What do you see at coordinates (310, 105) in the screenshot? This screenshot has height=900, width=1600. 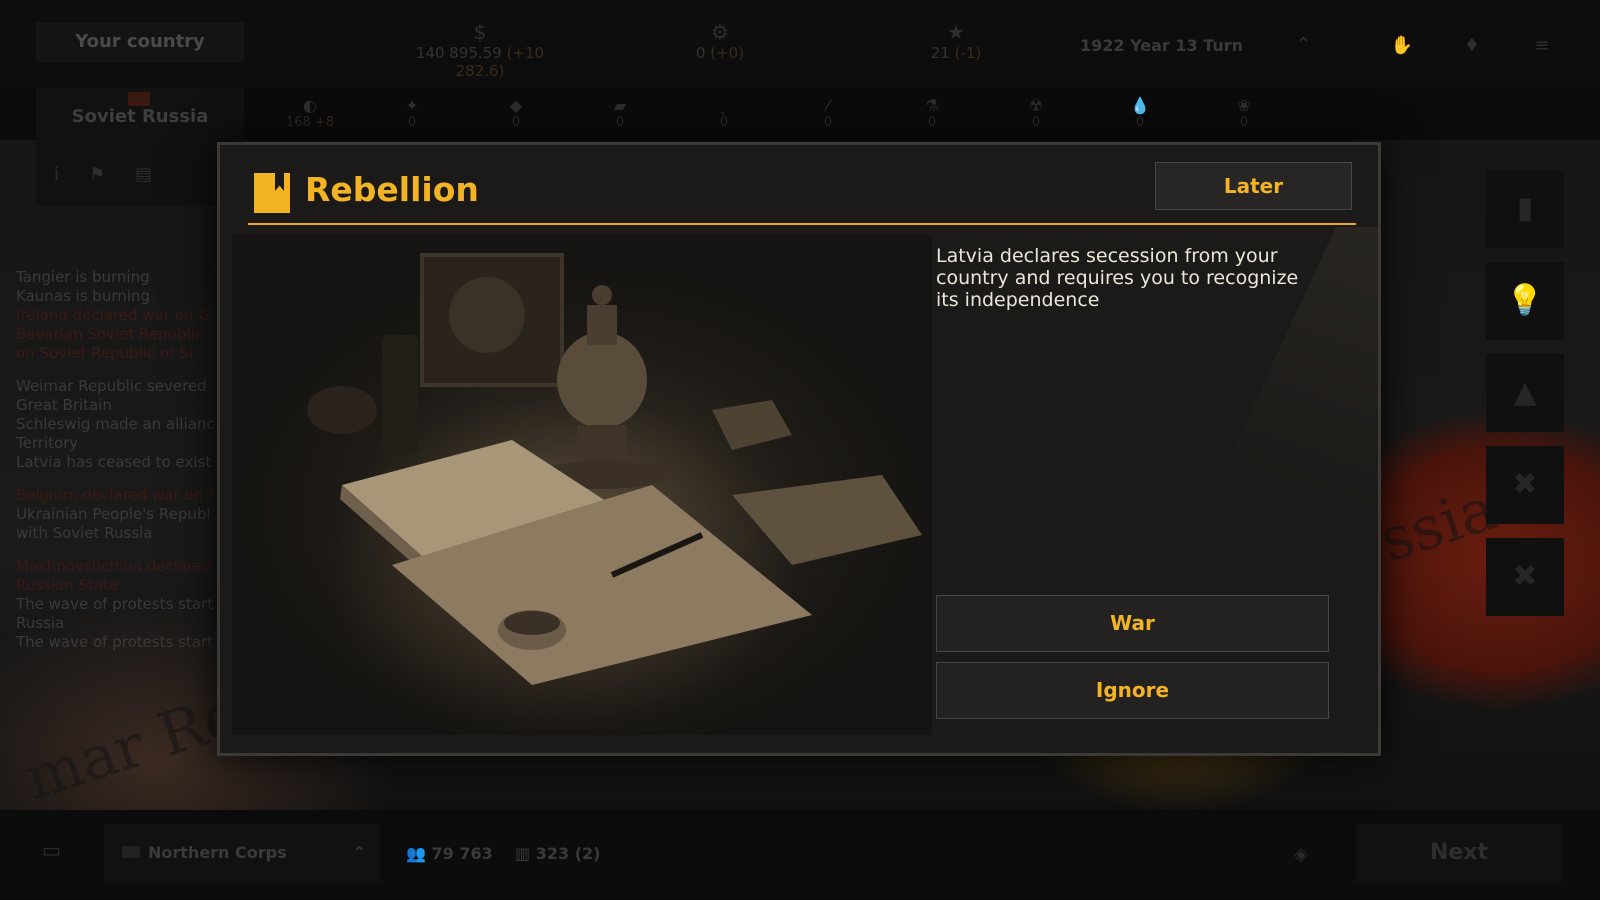 I see `food-icon: ◐` at bounding box center [310, 105].